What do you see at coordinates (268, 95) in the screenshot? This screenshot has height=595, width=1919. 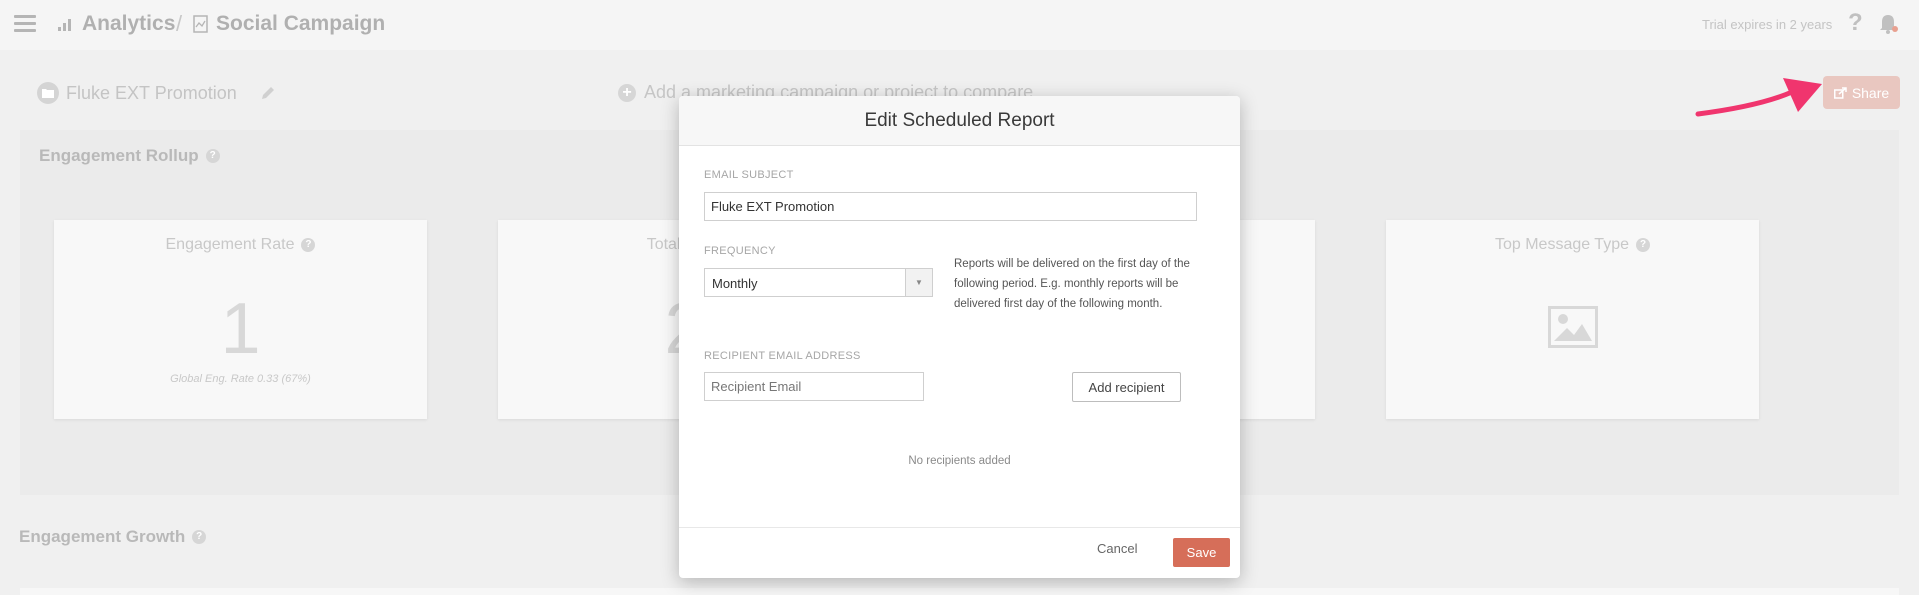 I see `pencil-edit-icon` at bounding box center [268, 95].